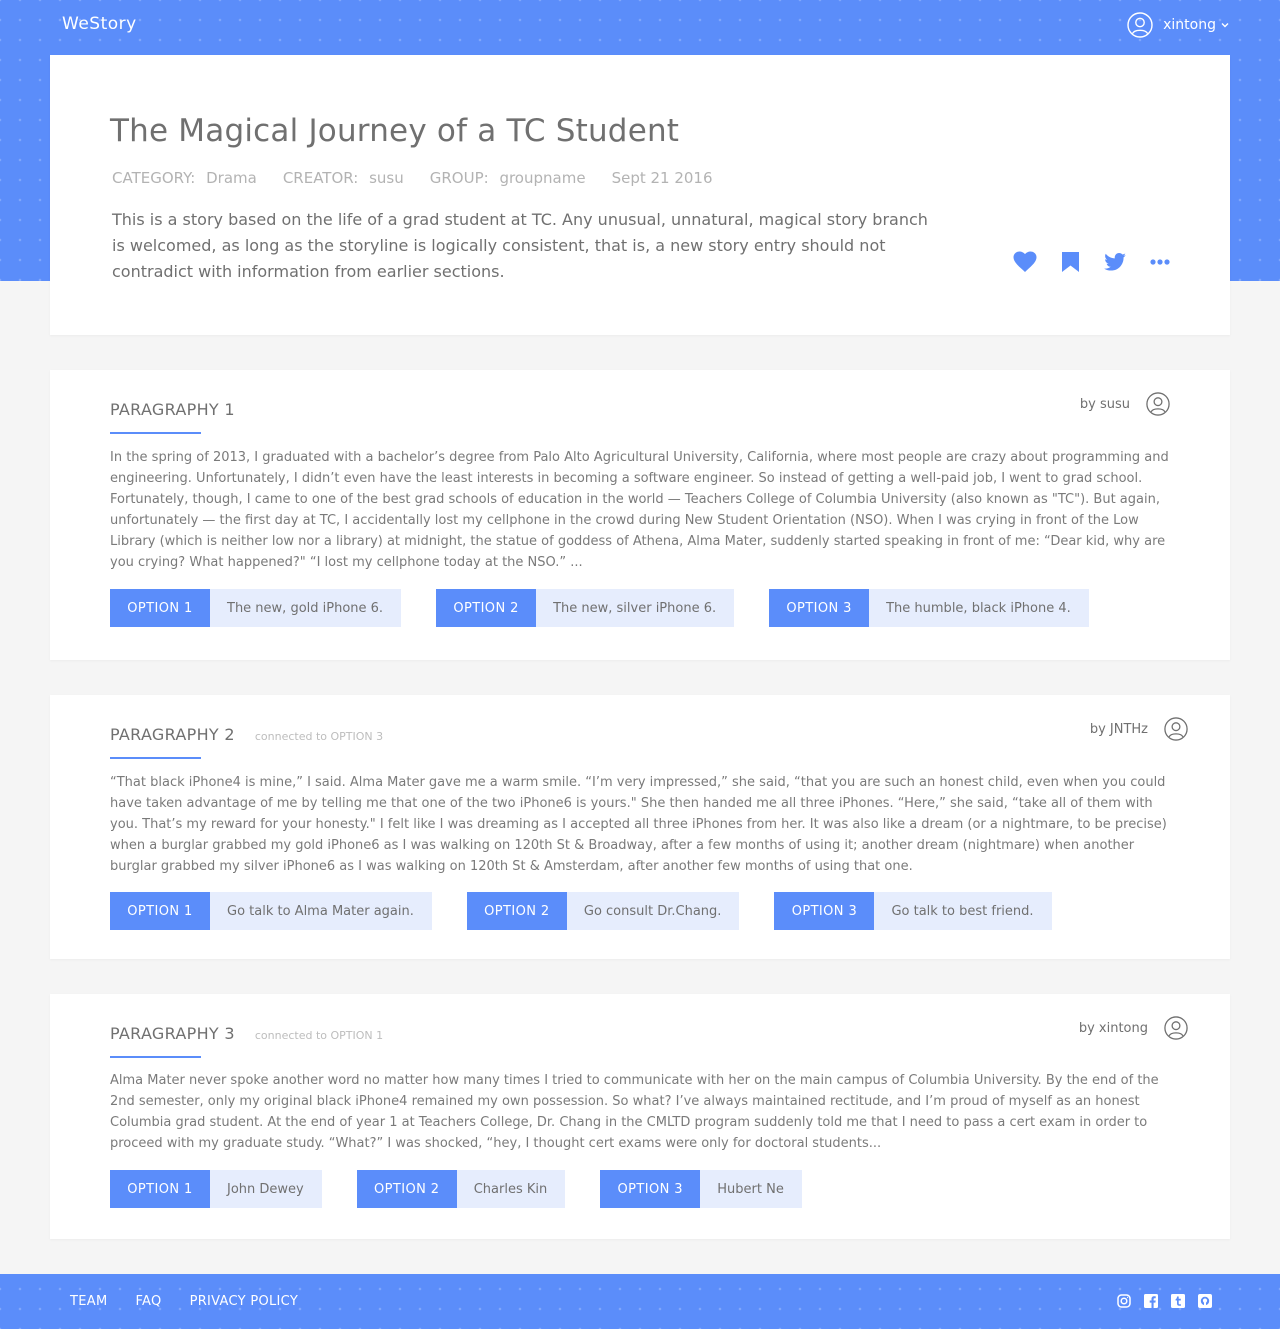 The image size is (1280, 1329). Describe the element at coordinates (963, 911) in the screenshot. I see `option-text: Go talk to best friend.` at that location.